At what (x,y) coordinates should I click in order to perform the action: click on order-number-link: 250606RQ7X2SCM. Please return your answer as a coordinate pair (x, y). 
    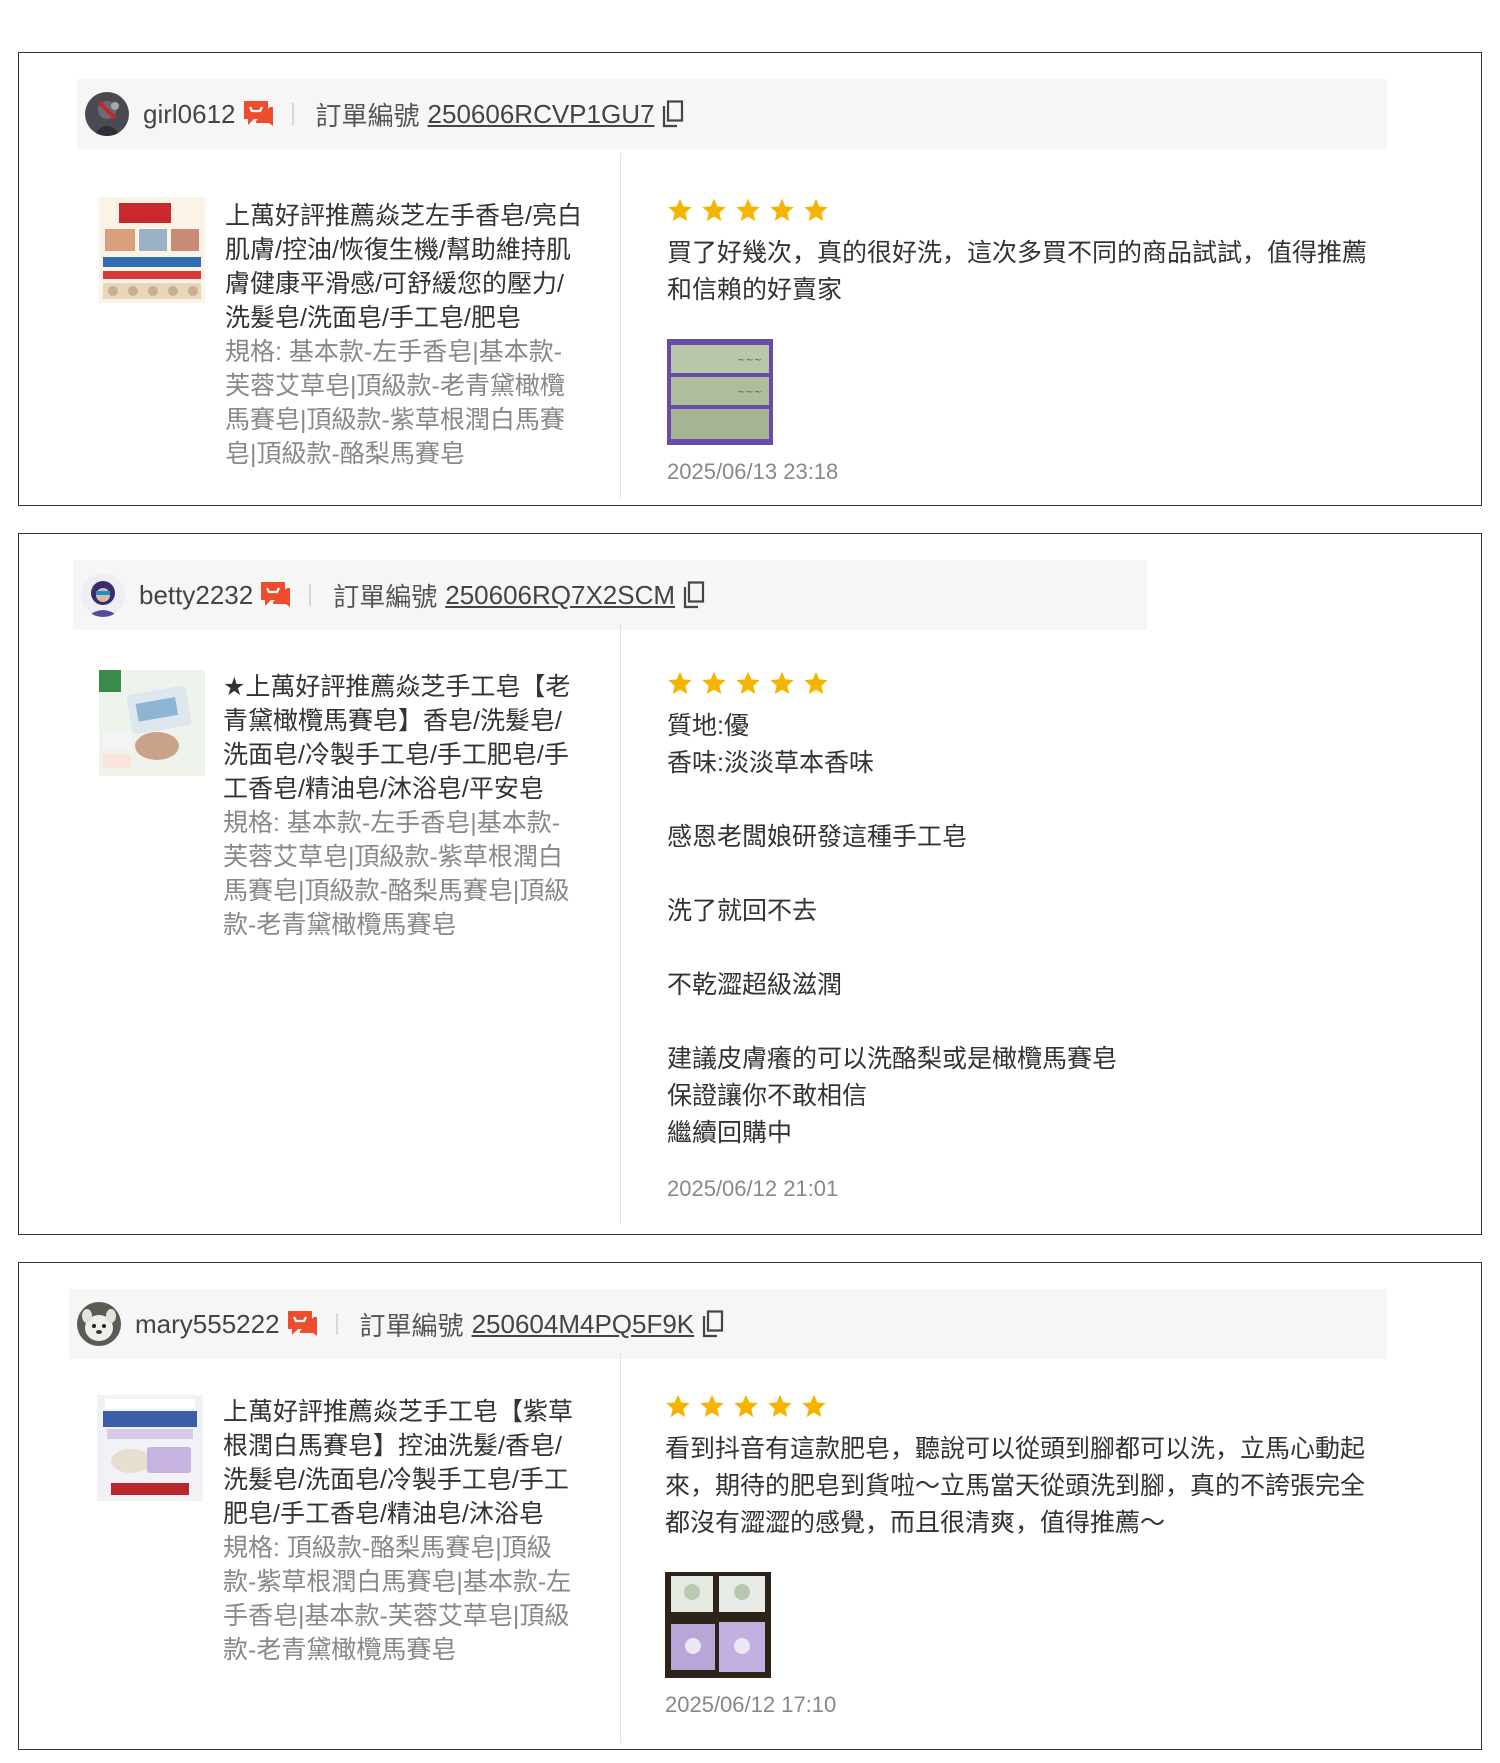
    Looking at the image, I should click on (560, 595).